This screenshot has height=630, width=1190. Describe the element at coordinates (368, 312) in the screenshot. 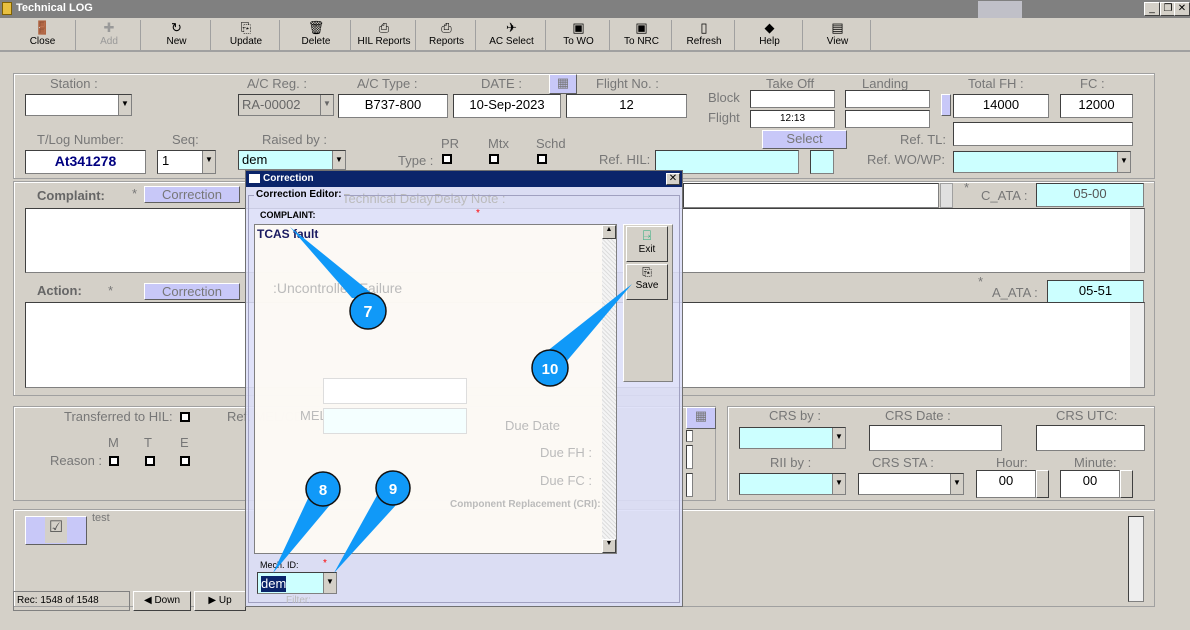

I see `callout-7-label: 7` at that location.